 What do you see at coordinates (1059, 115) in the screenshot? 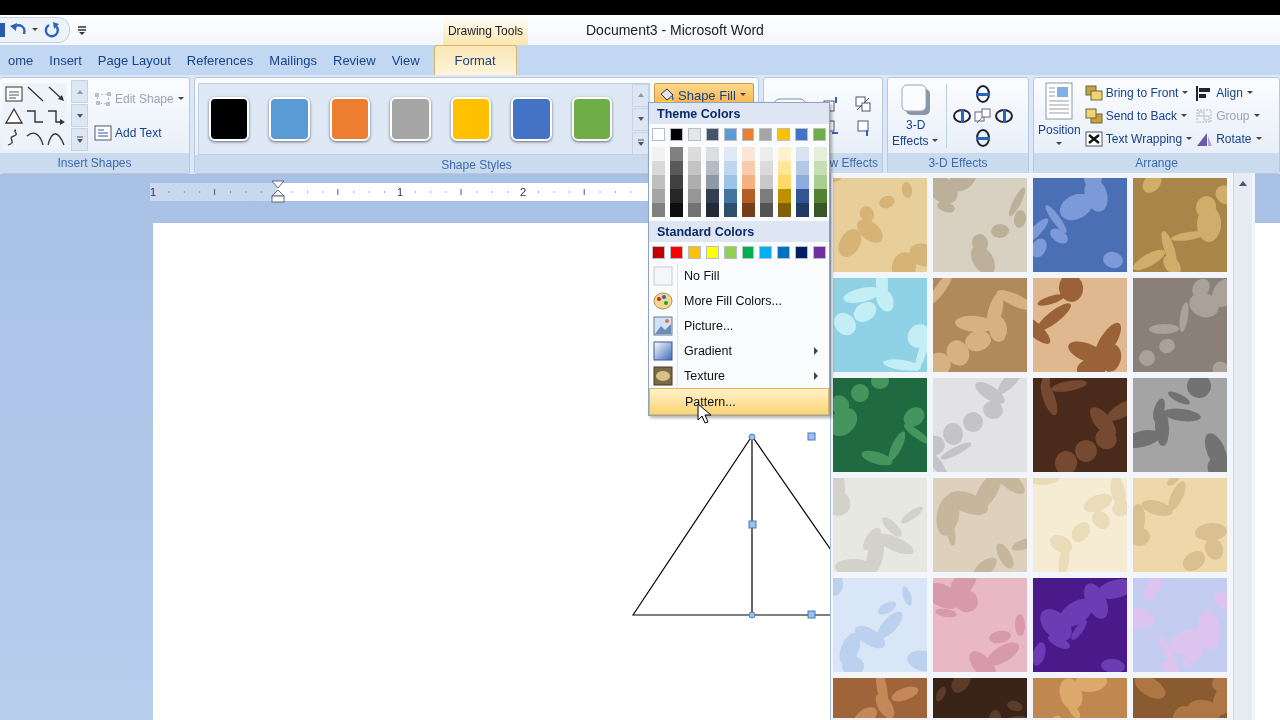
I see `position-button: Position` at bounding box center [1059, 115].